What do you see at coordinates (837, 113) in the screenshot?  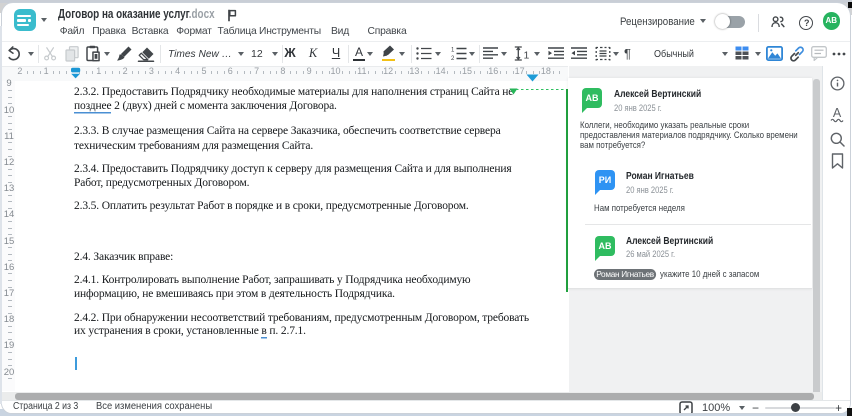 I see `svg-text: А` at bounding box center [837, 113].